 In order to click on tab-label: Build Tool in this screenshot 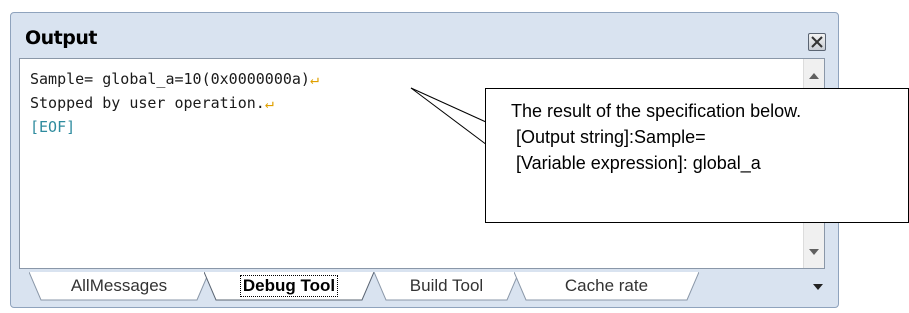, I will do `click(446, 285)`.